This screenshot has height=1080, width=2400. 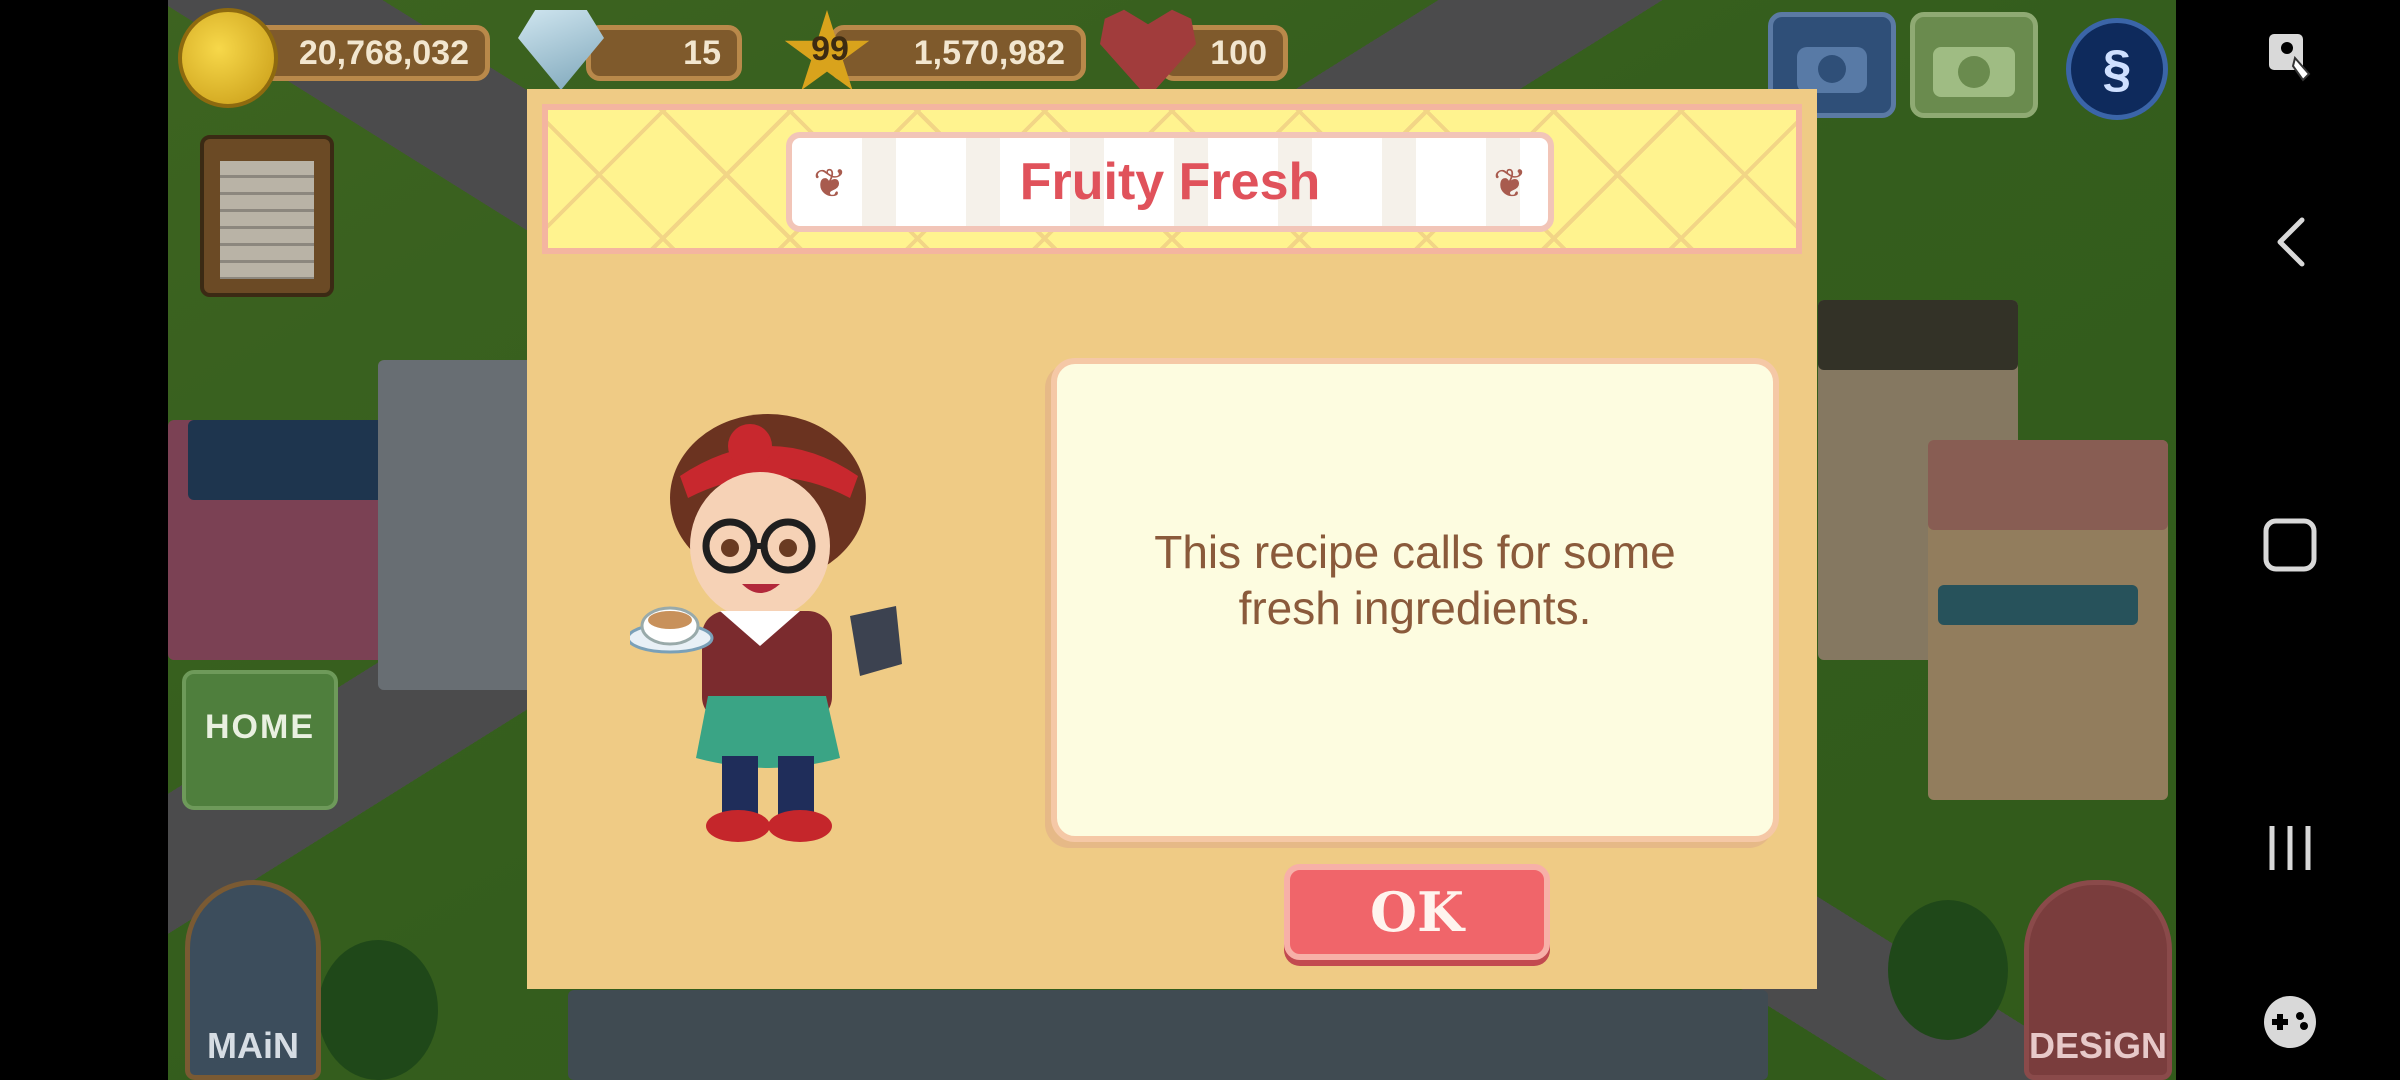 I want to click on game-tools-icon, so click(x=2290, y=1022).